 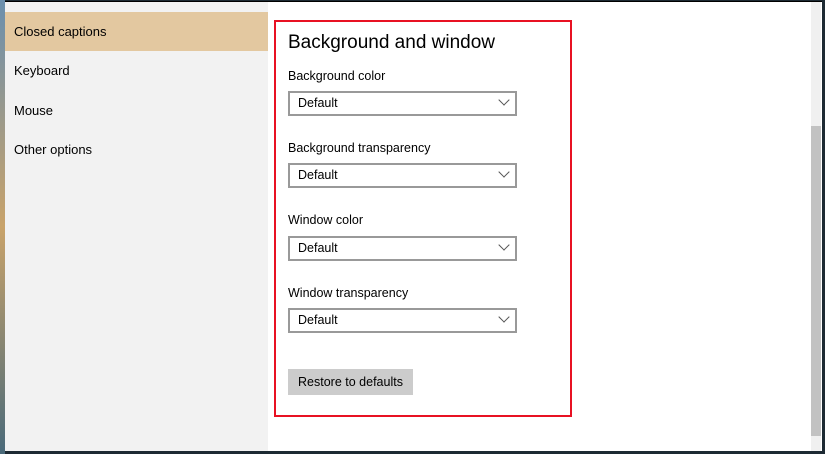 I want to click on background-transparency-dropdown: Default, so click(x=402, y=175).